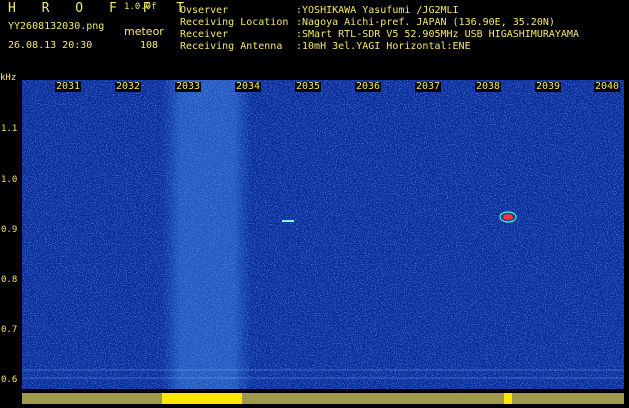 This screenshot has width=629, height=408. Describe the element at coordinates (626, 240) in the screenshot. I see `right-border` at that location.